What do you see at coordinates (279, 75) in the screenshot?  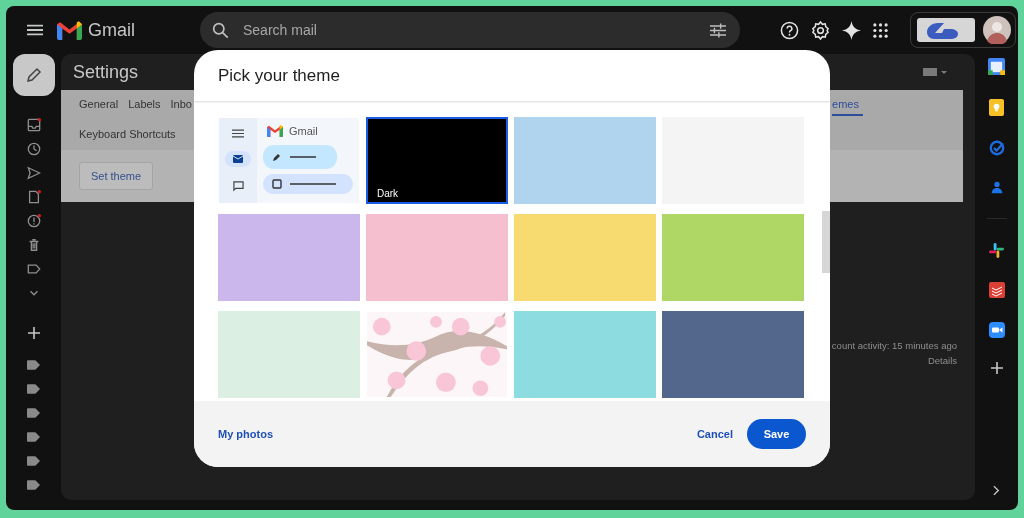 I see `dialog-title: Pick your theme` at bounding box center [279, 75].